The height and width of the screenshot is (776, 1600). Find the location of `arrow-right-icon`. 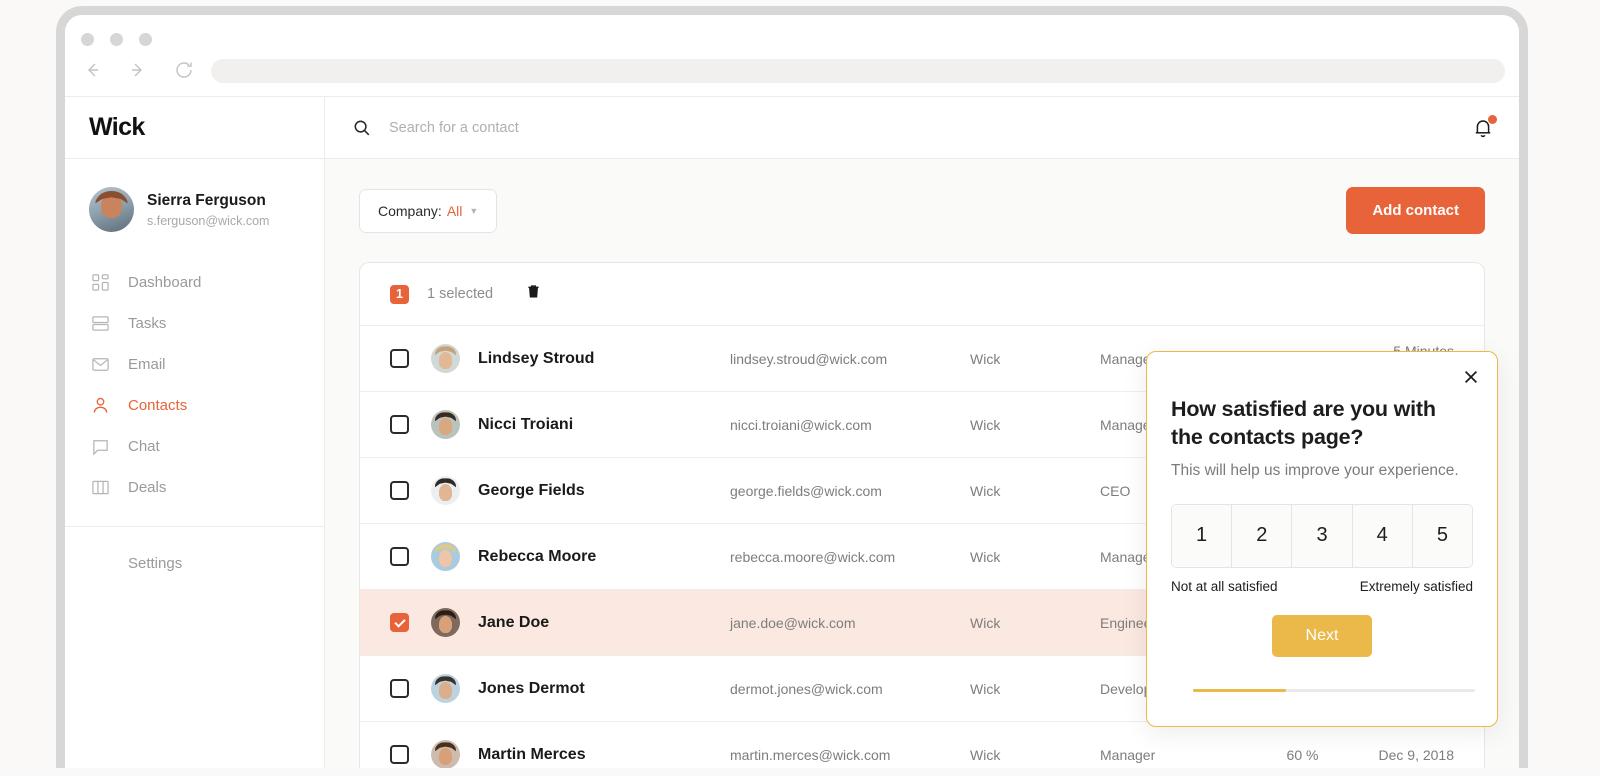

arrow-right-icon is located at coordinates (138, 70).